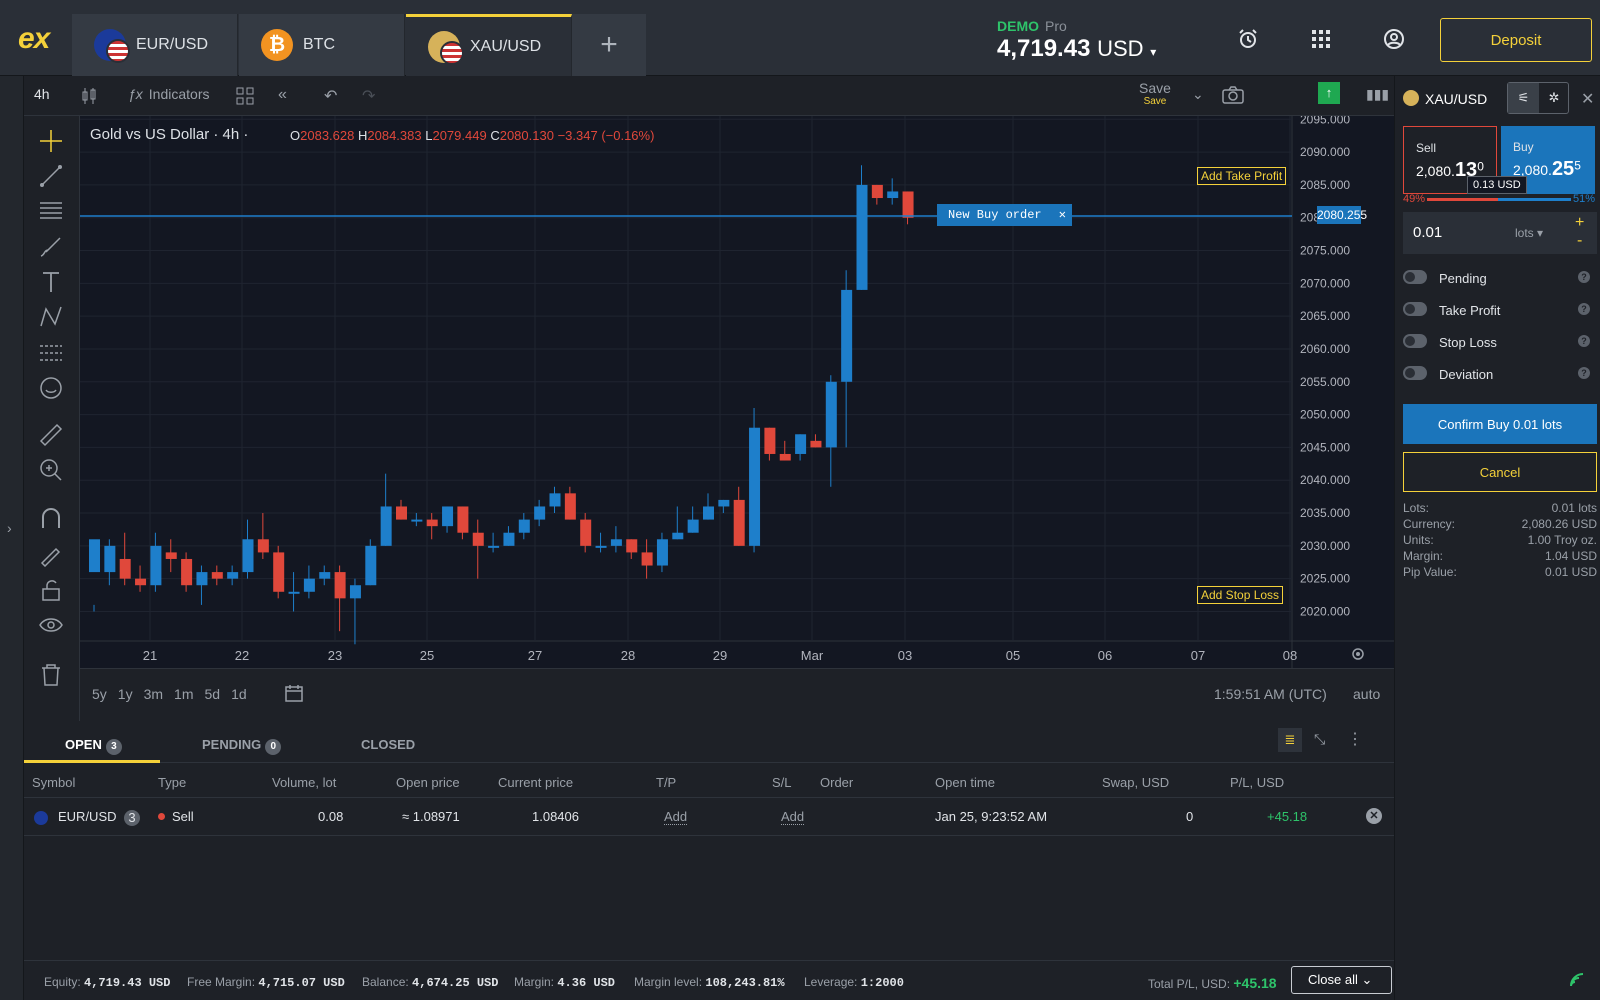  I want to click on pattern-icon, so click(51, 317).